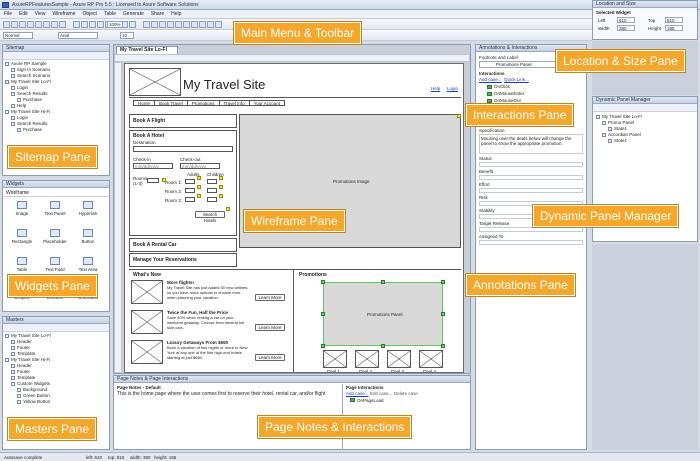  Describe the element at coordinates (190, 190) in the screenshot. I see `room2-adults` at that location.